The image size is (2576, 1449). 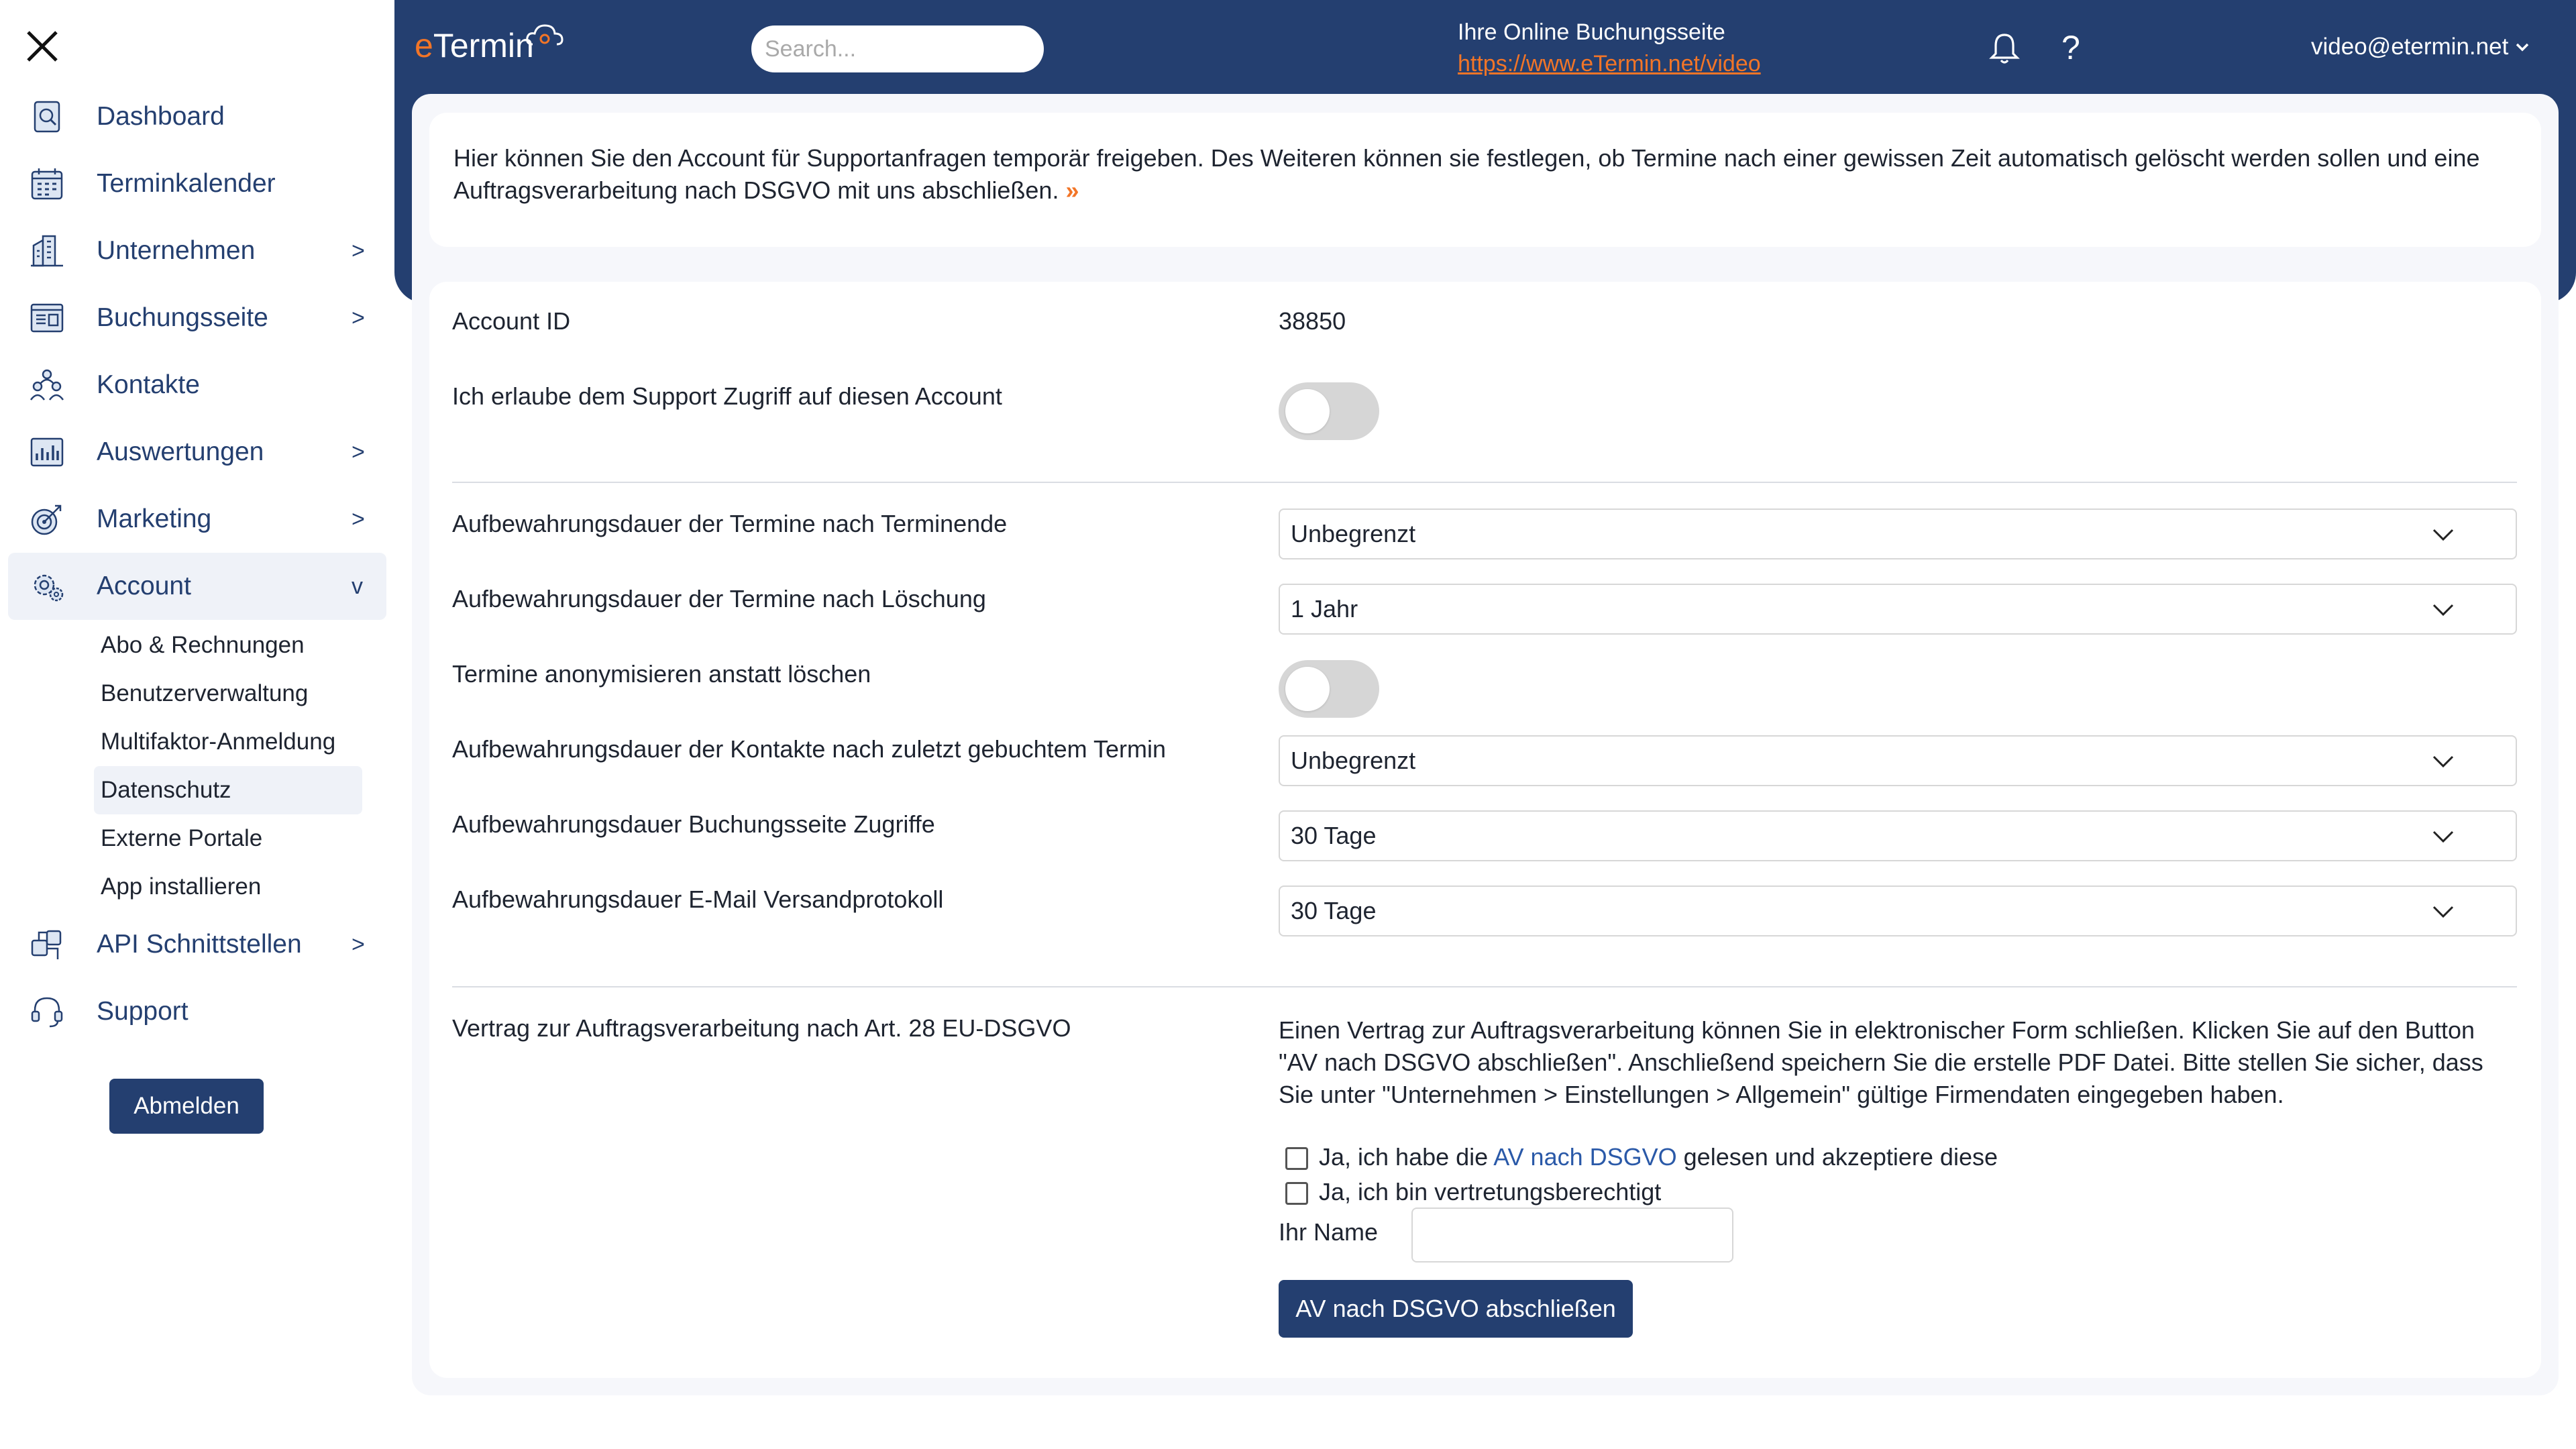 What do you see at coordinates (228, 742) in the screenshot?
I see `subnav-item-multifaktor: Multifaktor-Anmeldung` at bounding box center [228, 742].